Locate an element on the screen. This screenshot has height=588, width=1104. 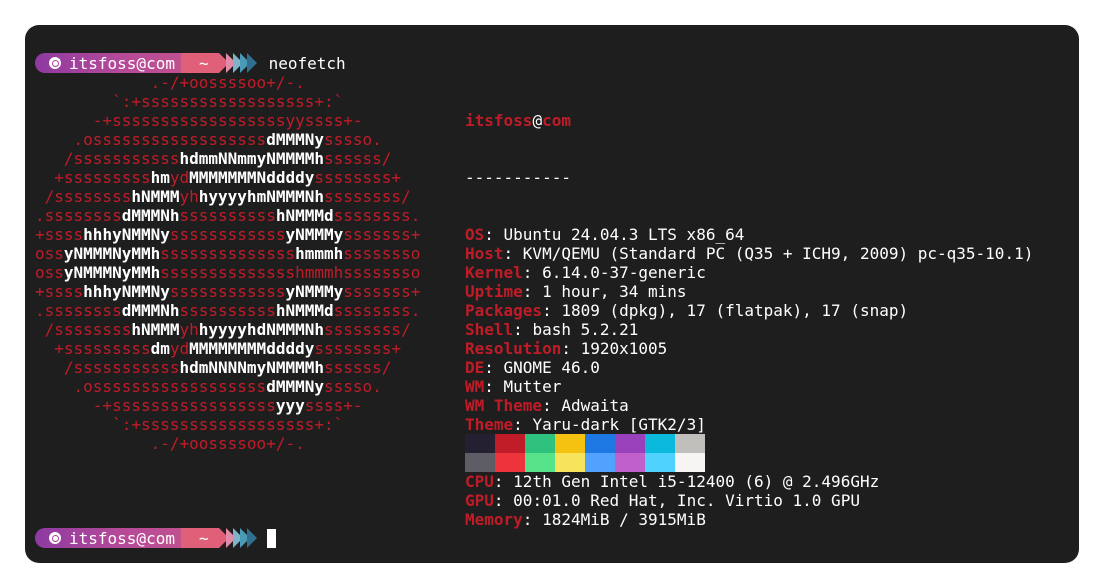
info-label: Kernel is located at coordinates (494, 272).